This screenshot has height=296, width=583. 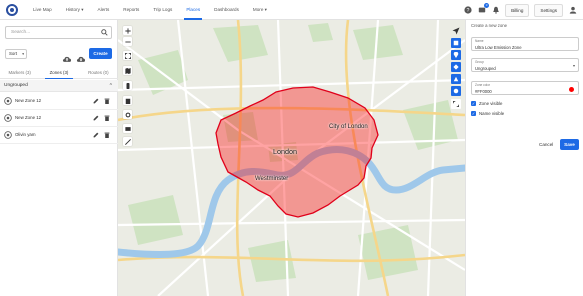 I want to click on panel-title: Create a new zone, so click(x=489, y=25).